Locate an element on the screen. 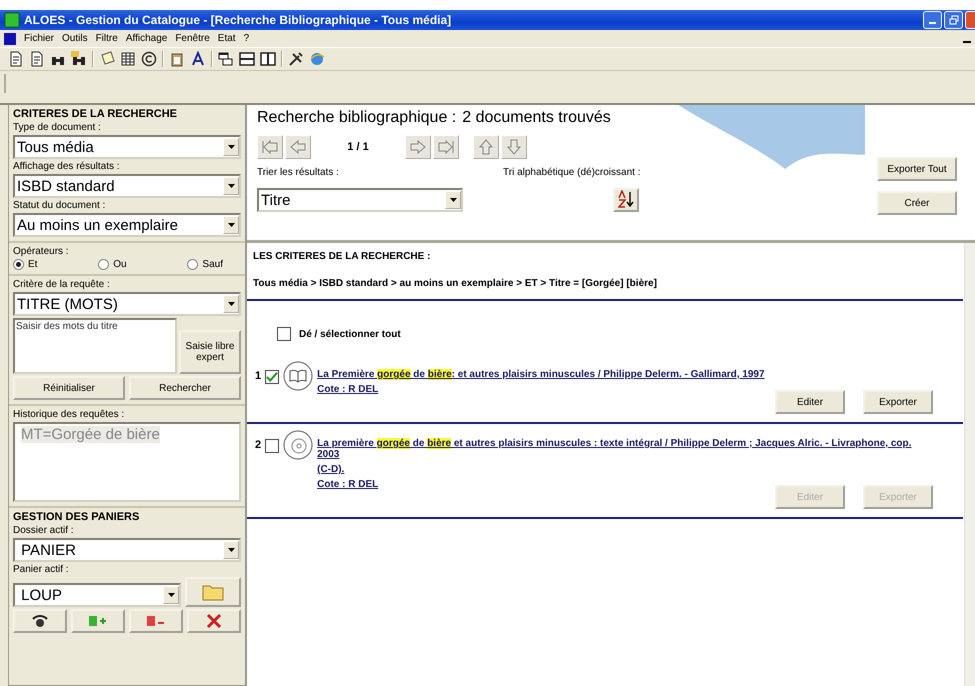  close-button is located at coordinates (970, 20).